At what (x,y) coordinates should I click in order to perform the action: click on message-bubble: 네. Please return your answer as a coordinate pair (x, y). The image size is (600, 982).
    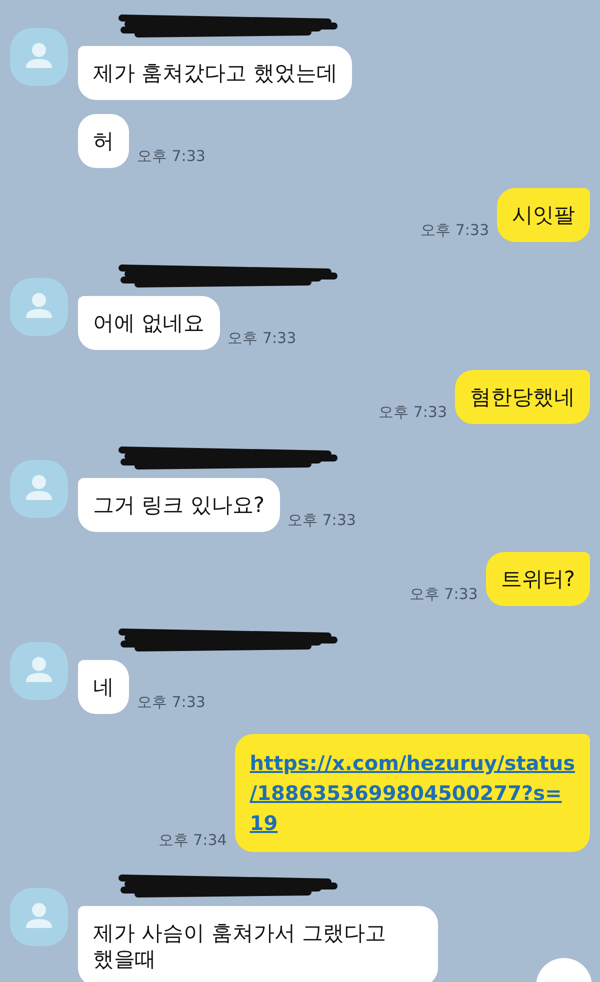
    Looking at the image, I should click on (103, 687).